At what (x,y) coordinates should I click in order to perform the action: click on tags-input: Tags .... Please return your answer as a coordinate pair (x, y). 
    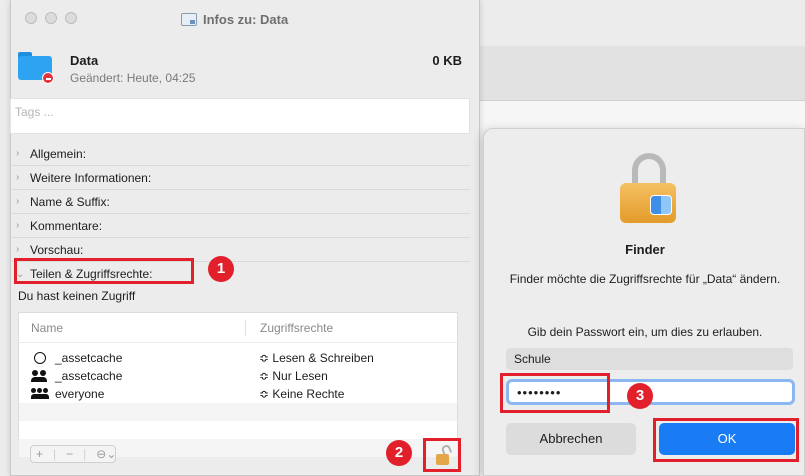
    Looking at the image, I should click on (240, 116).